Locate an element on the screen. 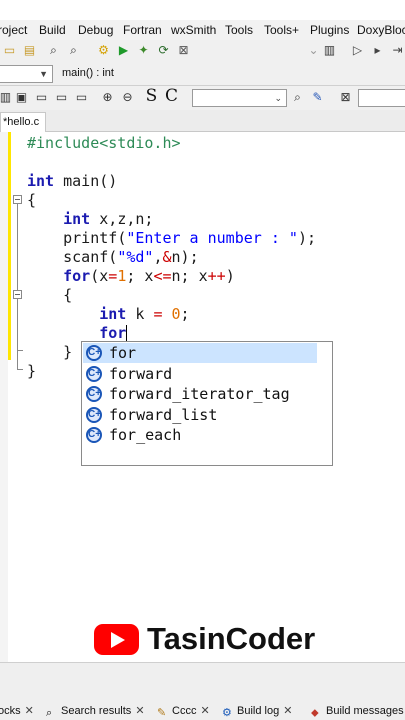 This screenshot has width=405, height=720. code-line: #include<stdio.h> is located at coordinates (104, 143).